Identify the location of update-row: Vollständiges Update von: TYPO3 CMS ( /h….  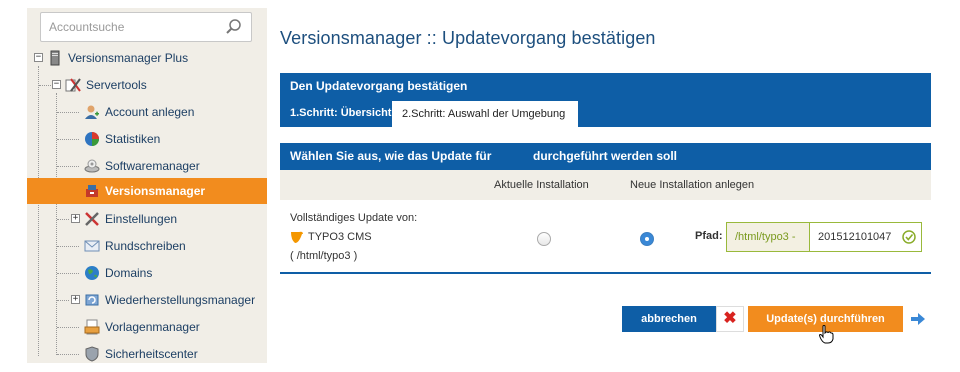
(605, 237).